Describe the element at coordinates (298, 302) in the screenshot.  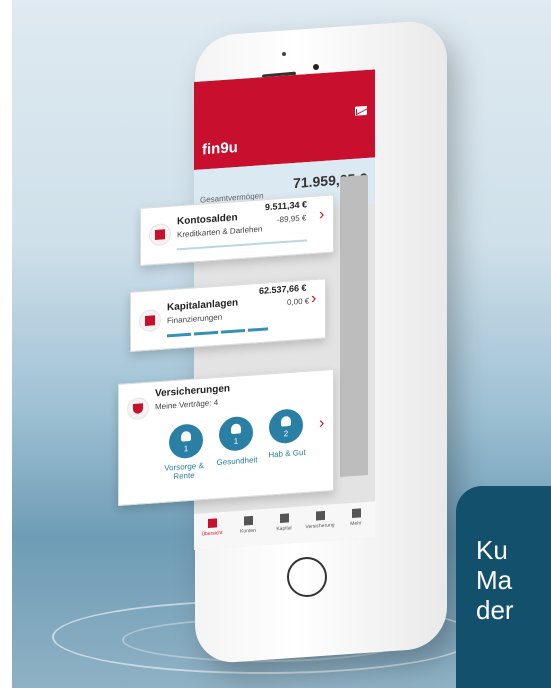
I see `card-value-secondary: 0,00 €` at that location.